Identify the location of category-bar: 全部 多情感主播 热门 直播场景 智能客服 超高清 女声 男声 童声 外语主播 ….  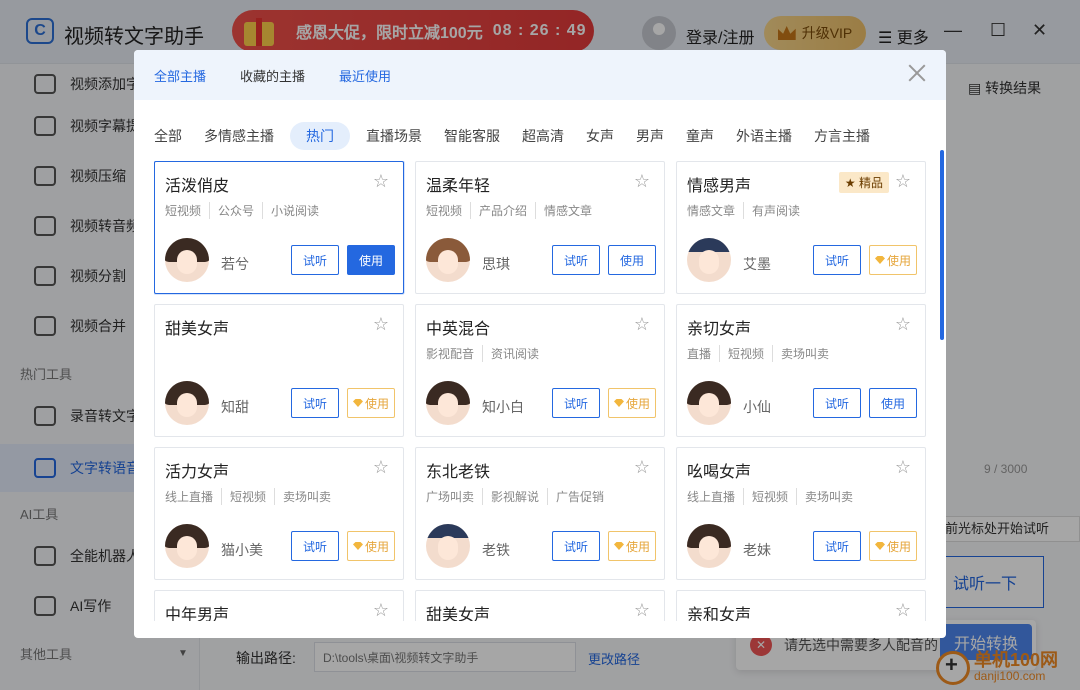
(523, 136).